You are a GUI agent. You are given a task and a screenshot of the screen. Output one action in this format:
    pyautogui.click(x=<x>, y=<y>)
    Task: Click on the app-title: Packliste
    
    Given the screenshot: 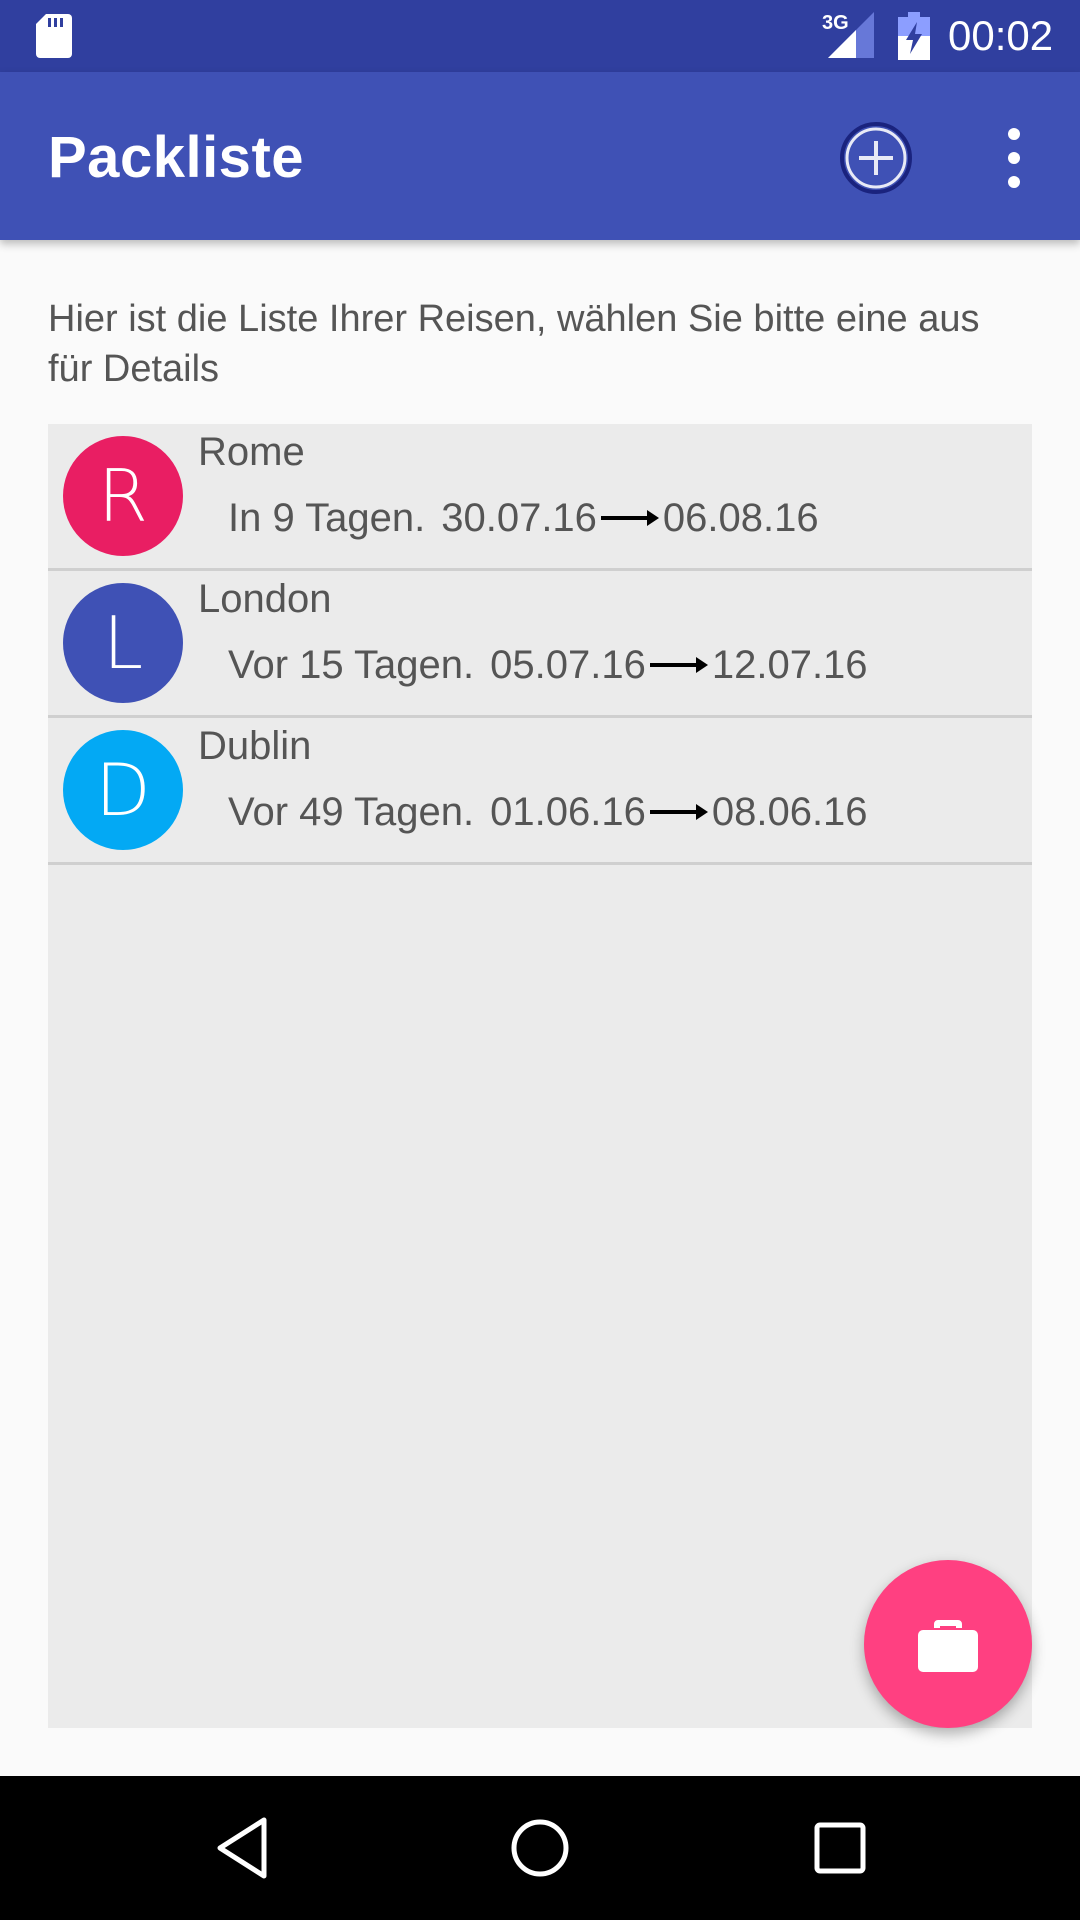 What is the action you would take?
    pyautogui.click(x=176, y=157)
    